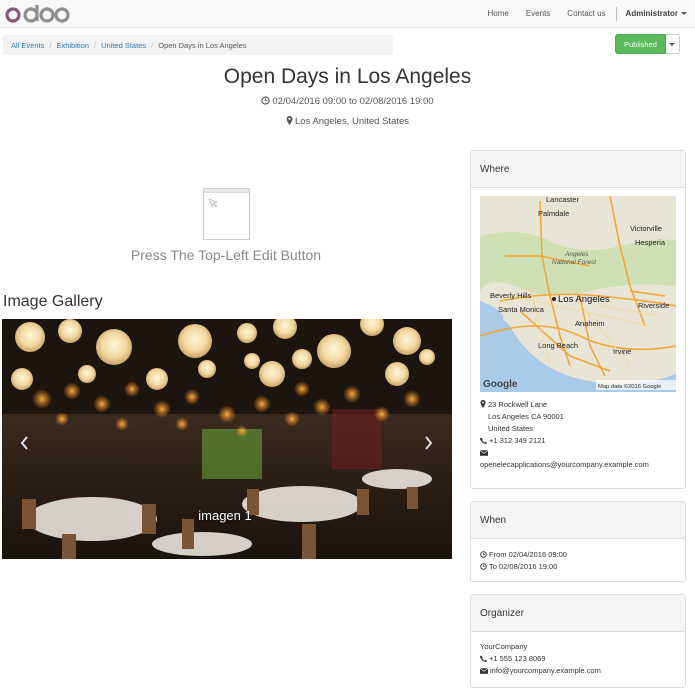  I want to click on user-menu: Administrator, so click(656, 13).